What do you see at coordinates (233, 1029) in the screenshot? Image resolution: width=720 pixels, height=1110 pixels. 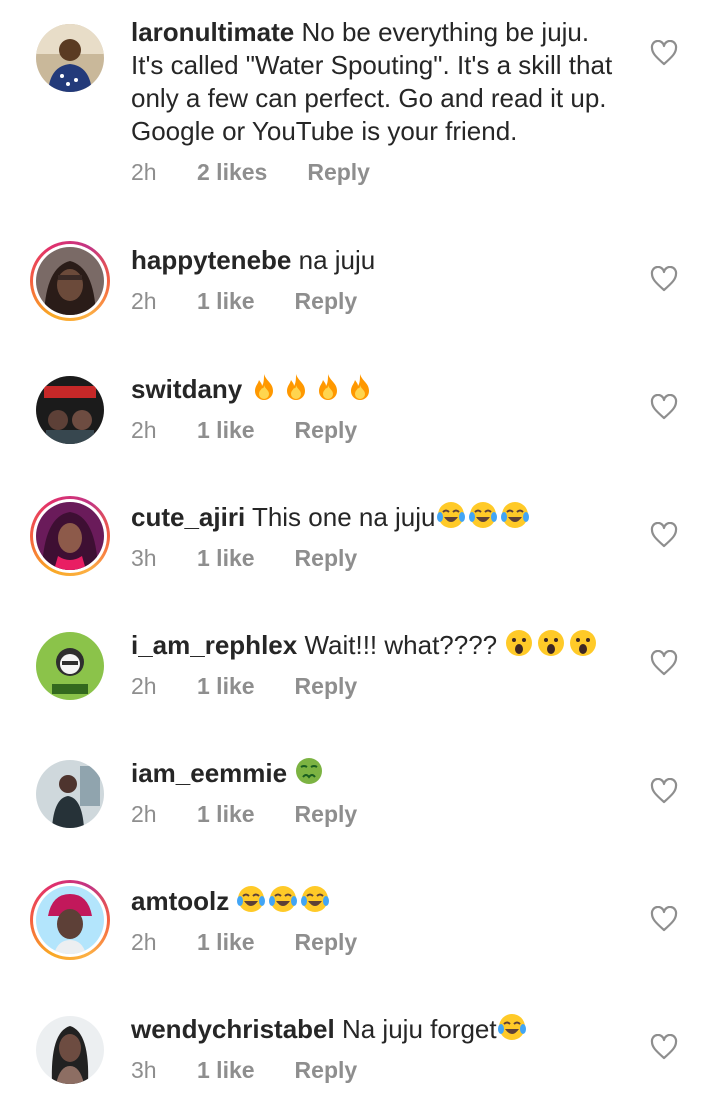 I see `comment-username: wendychristabel` at bounding box center [233, 1029].